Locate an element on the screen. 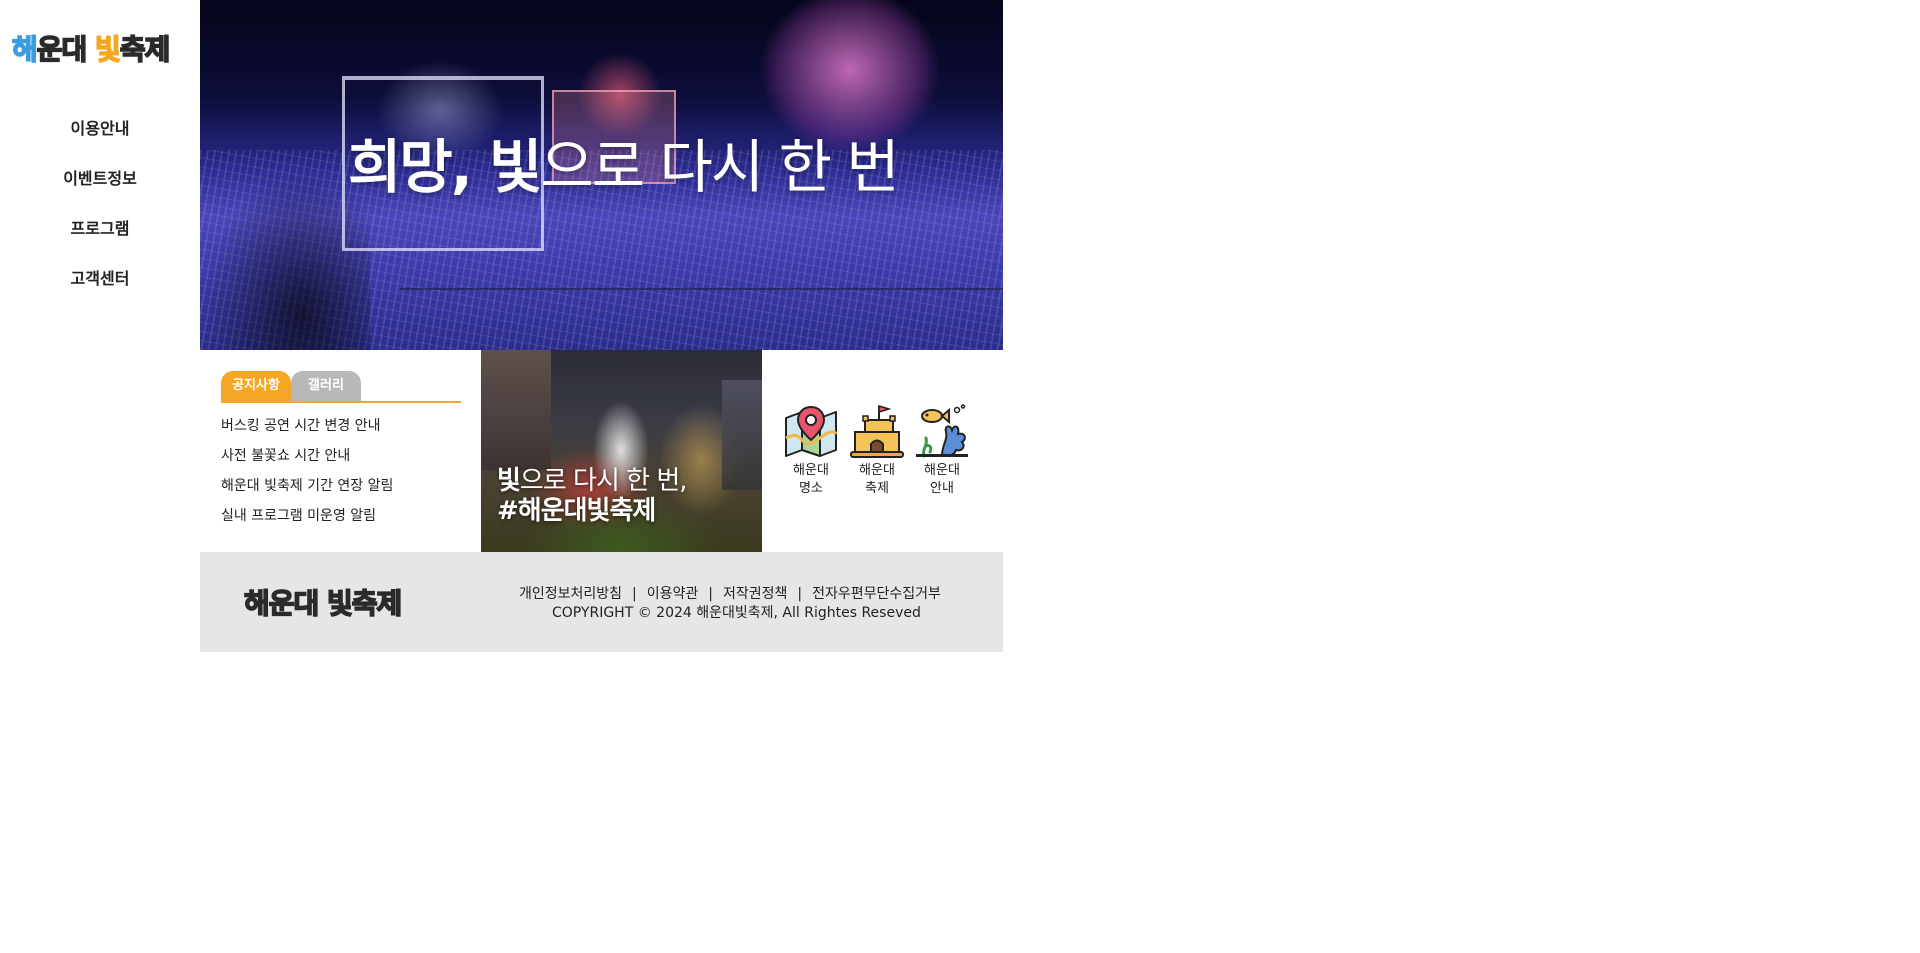  logo-part-2: 운대 is located at coordinates (66, 49).